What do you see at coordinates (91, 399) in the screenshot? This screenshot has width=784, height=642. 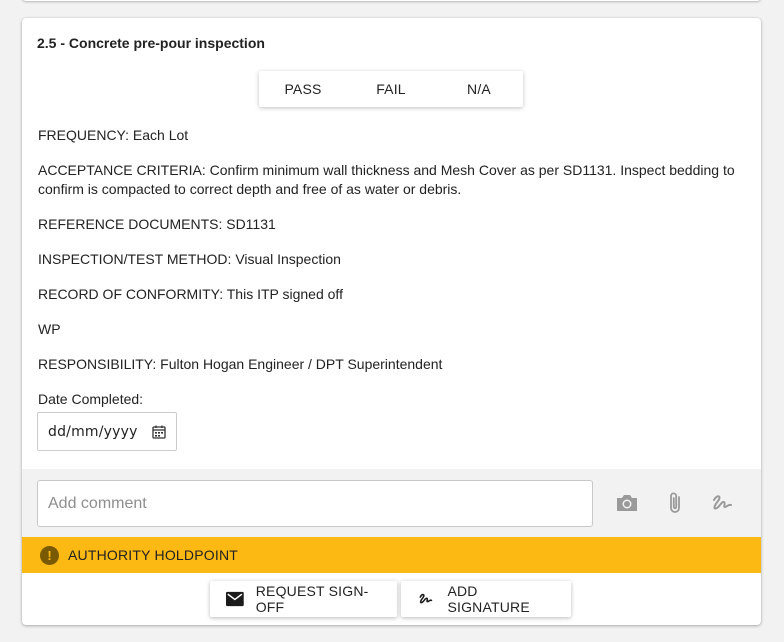 I see `date-completed-label: Date Completed:` at bounding box center [91, 399].